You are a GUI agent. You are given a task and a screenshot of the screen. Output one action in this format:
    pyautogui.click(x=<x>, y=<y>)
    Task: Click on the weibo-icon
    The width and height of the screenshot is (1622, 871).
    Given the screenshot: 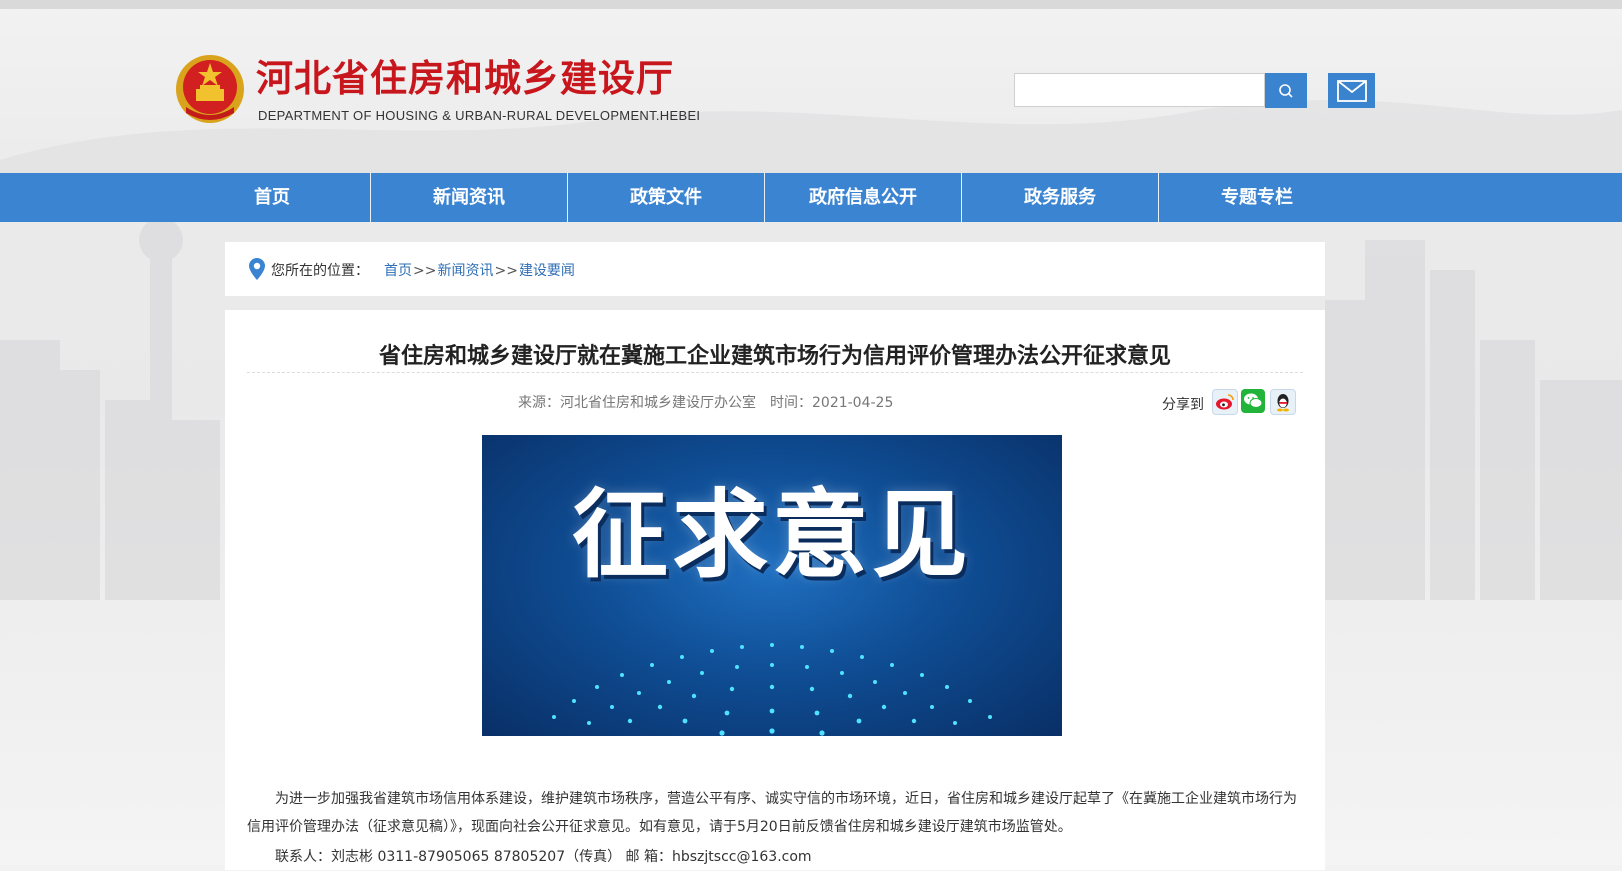 What is the action you would take?
    pyautogui.click(x=1225, y=402)
    